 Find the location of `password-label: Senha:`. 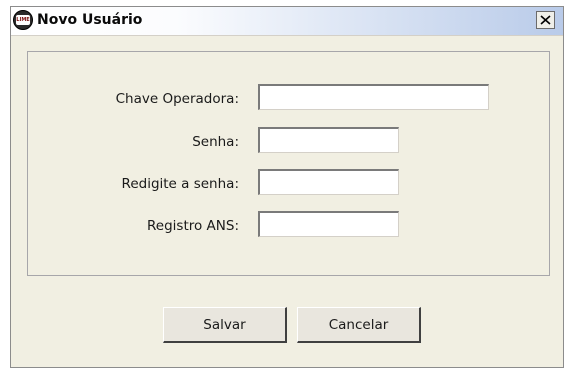

password-label: Senha: is located at coordinates (215, 142).